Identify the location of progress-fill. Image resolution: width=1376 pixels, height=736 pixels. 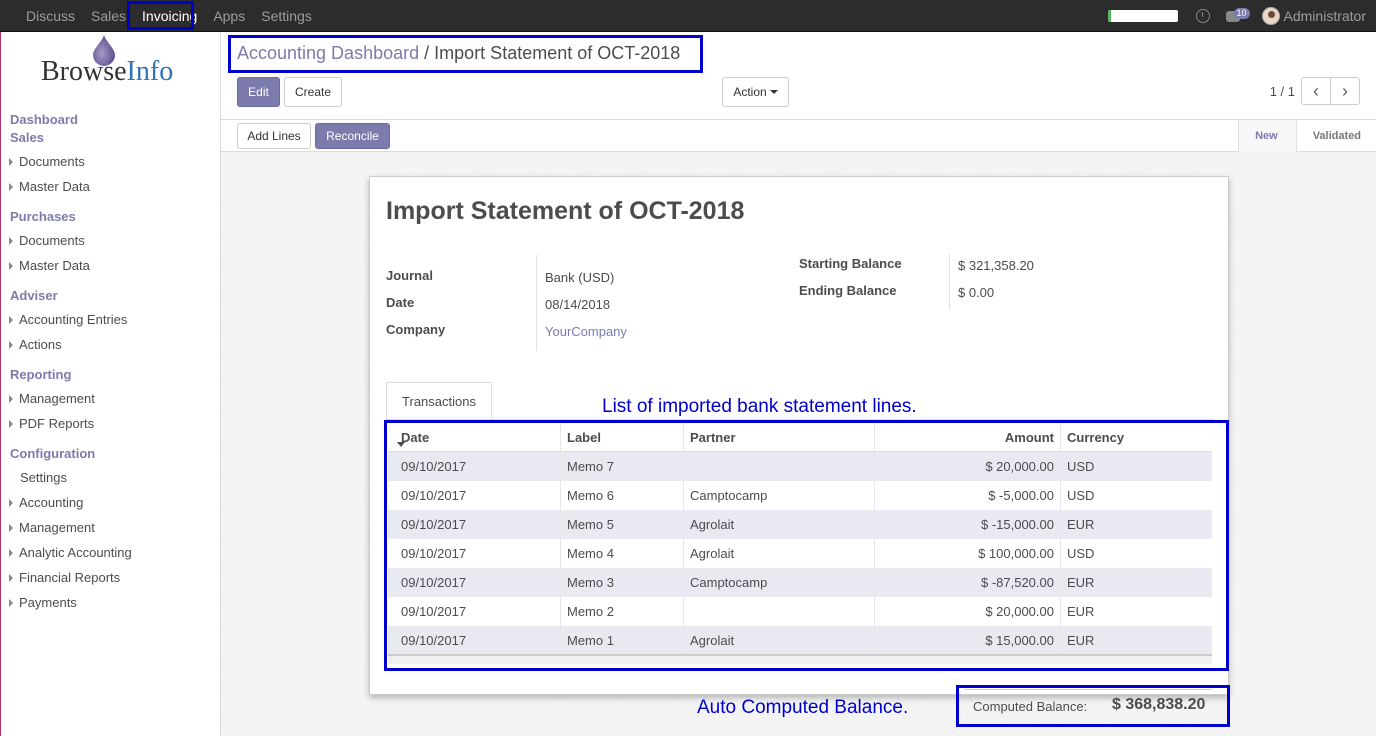
(1109, 16).